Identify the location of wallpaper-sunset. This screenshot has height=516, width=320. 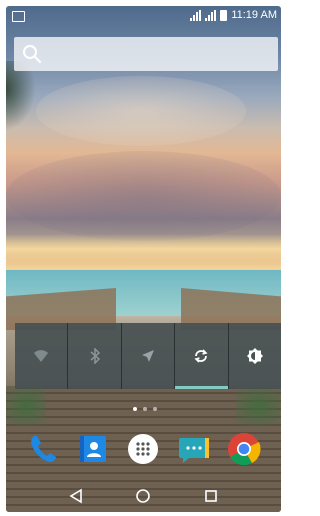
(143, 249).